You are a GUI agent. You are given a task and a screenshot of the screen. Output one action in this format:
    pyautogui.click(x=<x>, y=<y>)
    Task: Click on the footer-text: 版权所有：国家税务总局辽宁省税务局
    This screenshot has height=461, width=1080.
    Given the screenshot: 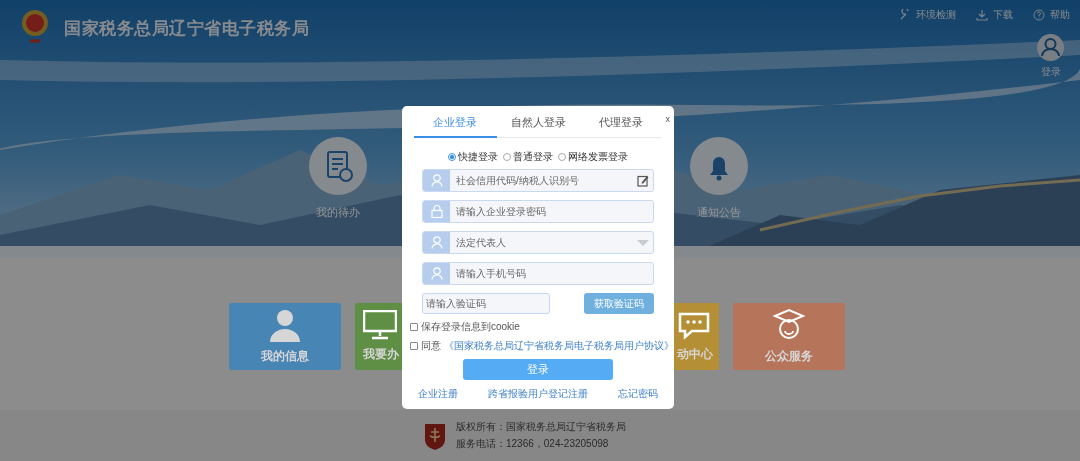 What is the action you would take?
    pyautogui.click(x=541, y=427)
    